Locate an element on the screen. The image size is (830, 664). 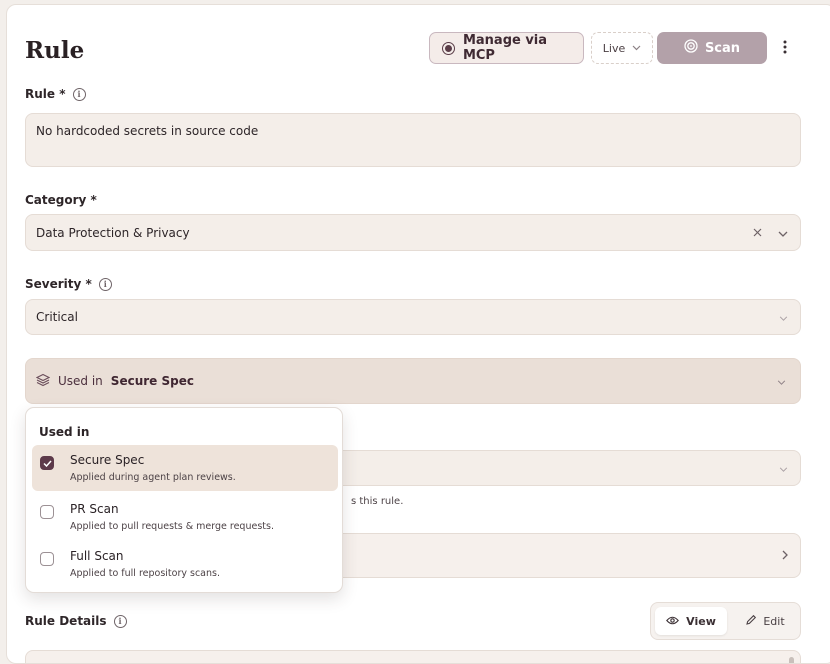
used-in-value: Secure Spec is located at coordinates (152, 381).